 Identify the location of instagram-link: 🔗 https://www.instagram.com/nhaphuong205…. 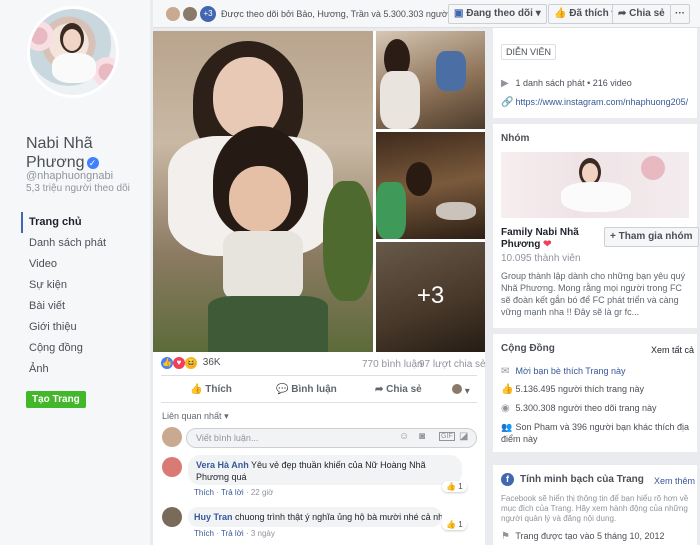
(594, 102).